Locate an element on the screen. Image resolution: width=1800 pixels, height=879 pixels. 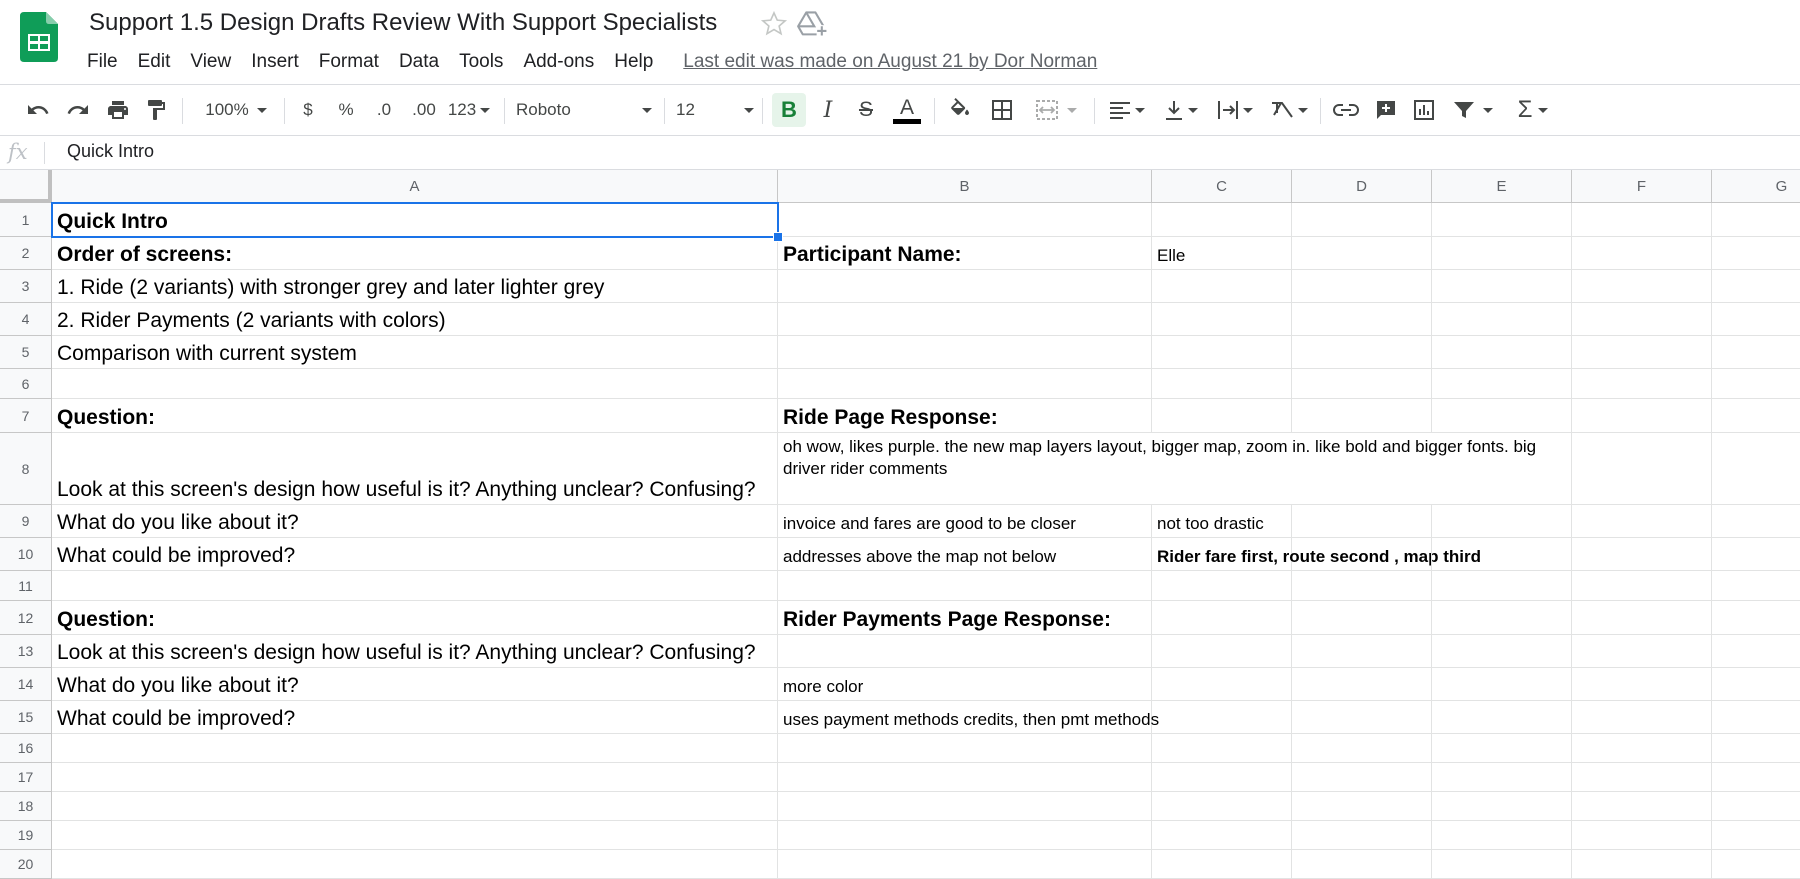
print-button is located at coordinates (118, 110).